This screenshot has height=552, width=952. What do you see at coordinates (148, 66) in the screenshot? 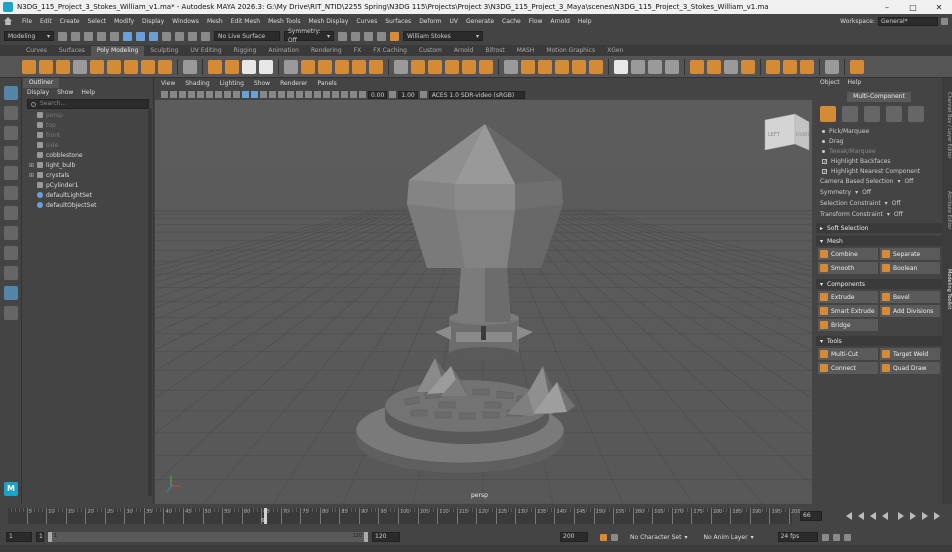
I see `platonic-solid-icon` at bounding box center [148, 66].